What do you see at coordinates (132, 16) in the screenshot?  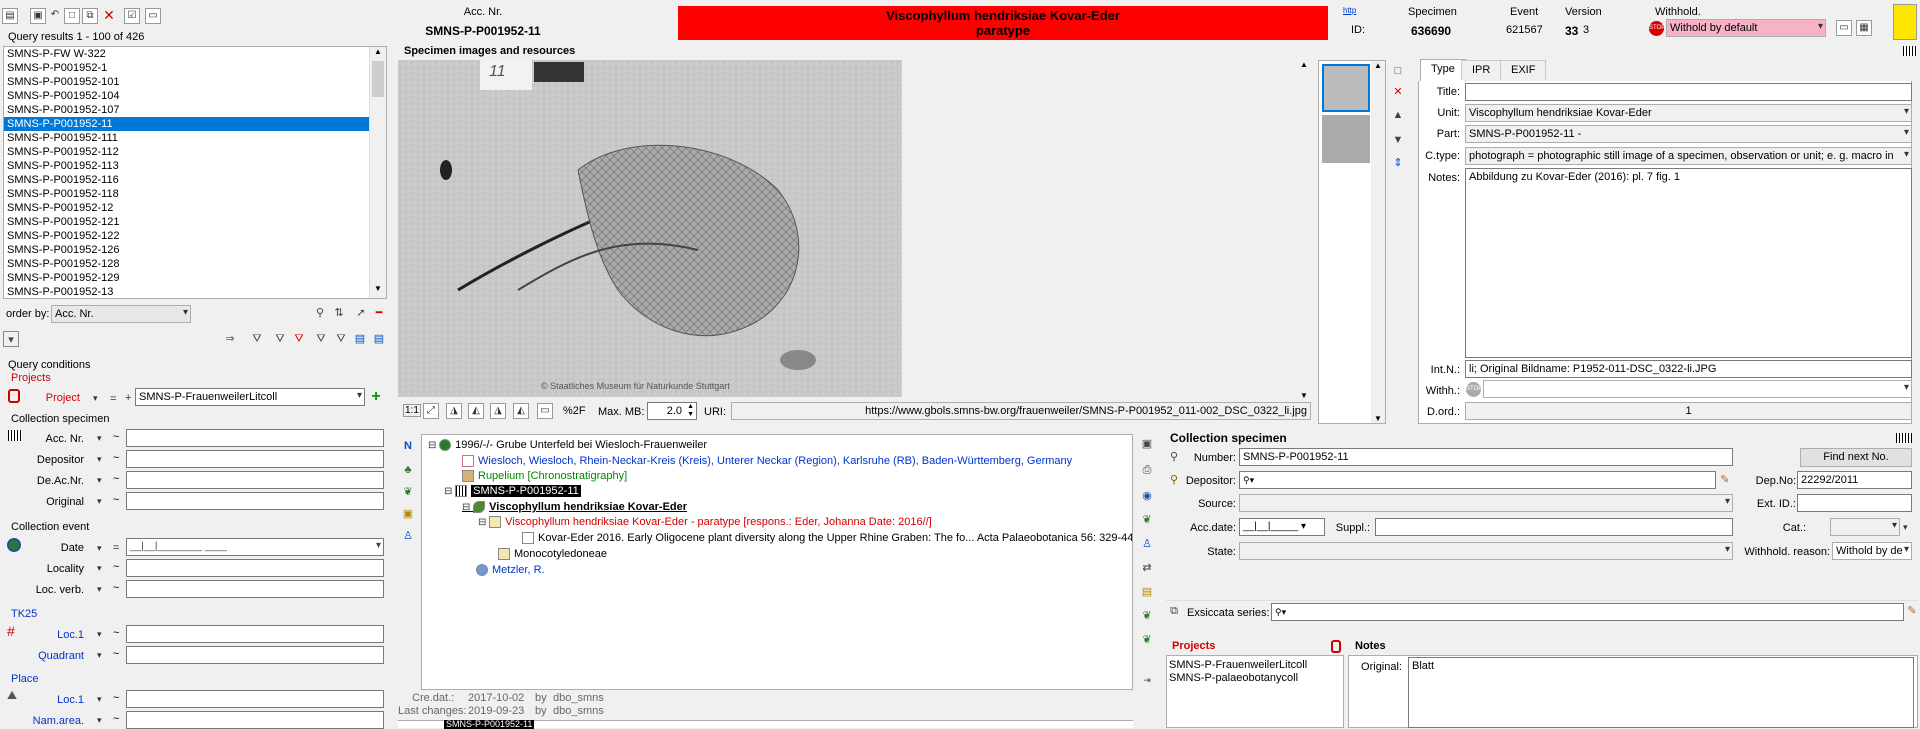 I see `checkbox-icon: ☑` at bounding box center [132, 16].